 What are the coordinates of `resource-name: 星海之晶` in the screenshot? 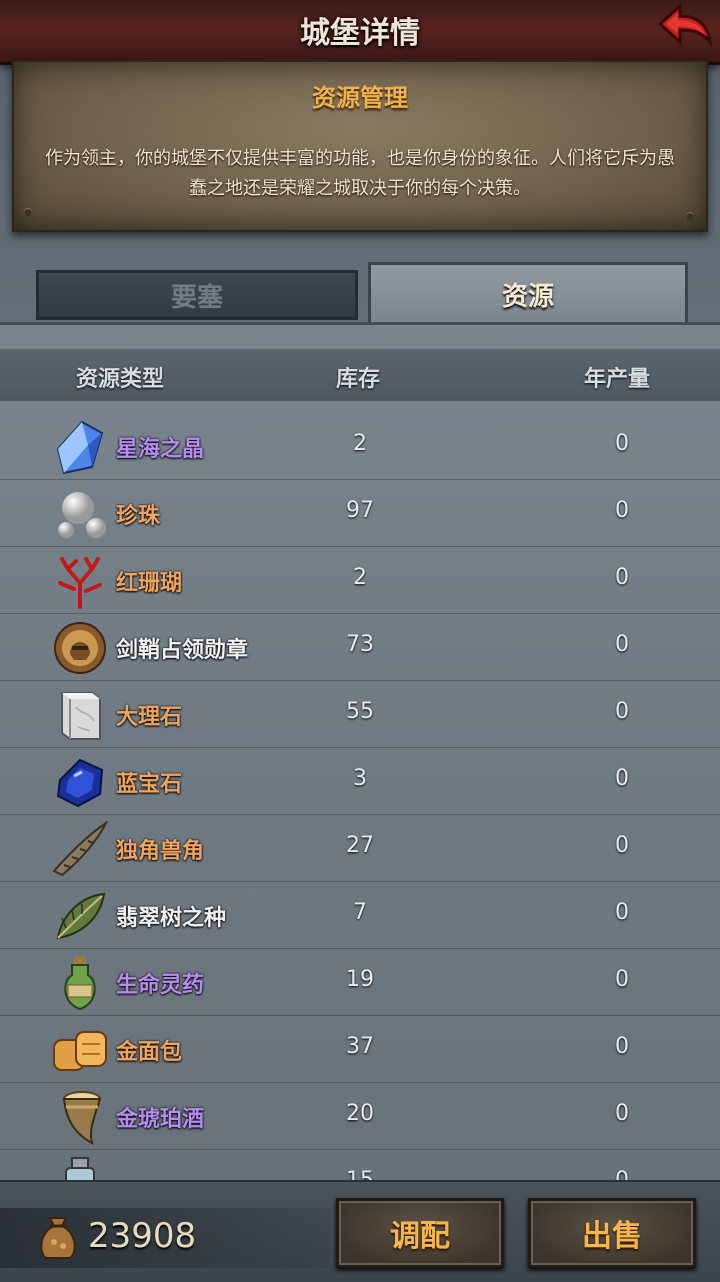 It's located at (160, 449).